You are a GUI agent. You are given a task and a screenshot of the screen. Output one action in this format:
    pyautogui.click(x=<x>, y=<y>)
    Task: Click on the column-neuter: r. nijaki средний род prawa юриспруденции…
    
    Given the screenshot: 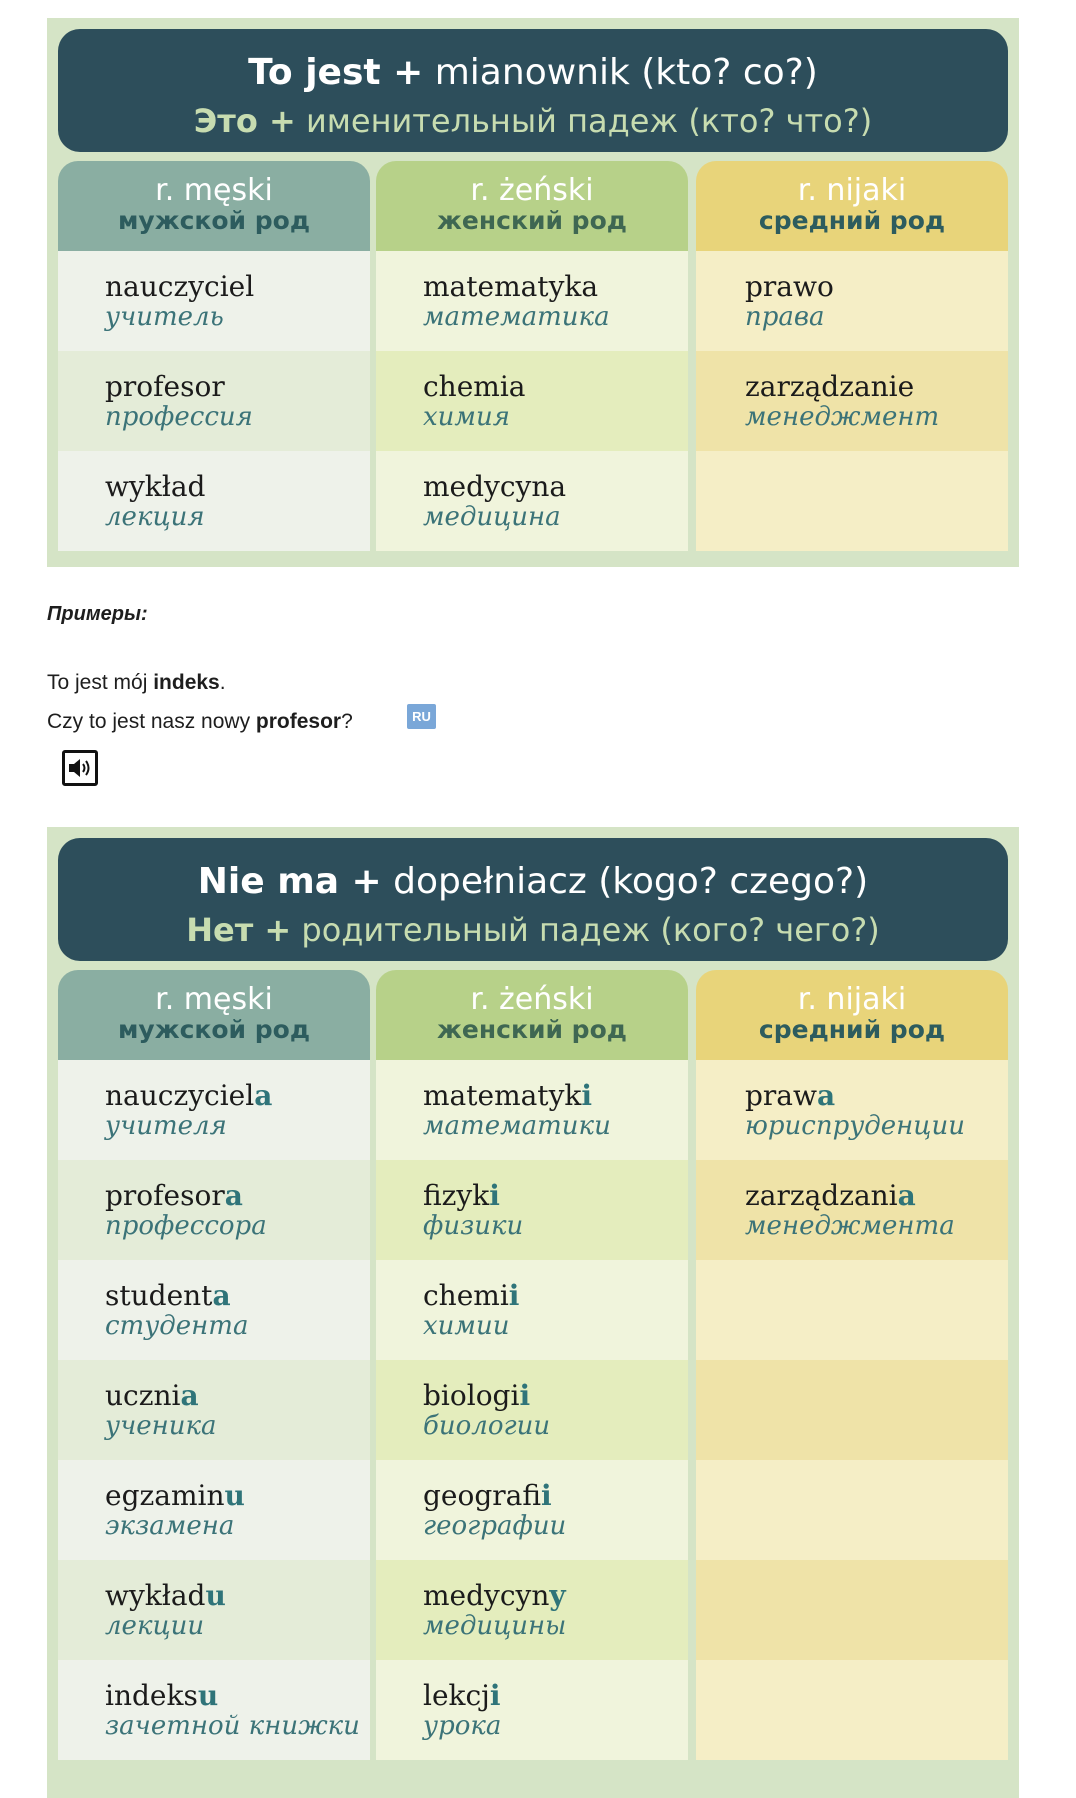 What is the action you would take?
    pyautogui.click(x=852, y=1365)
    